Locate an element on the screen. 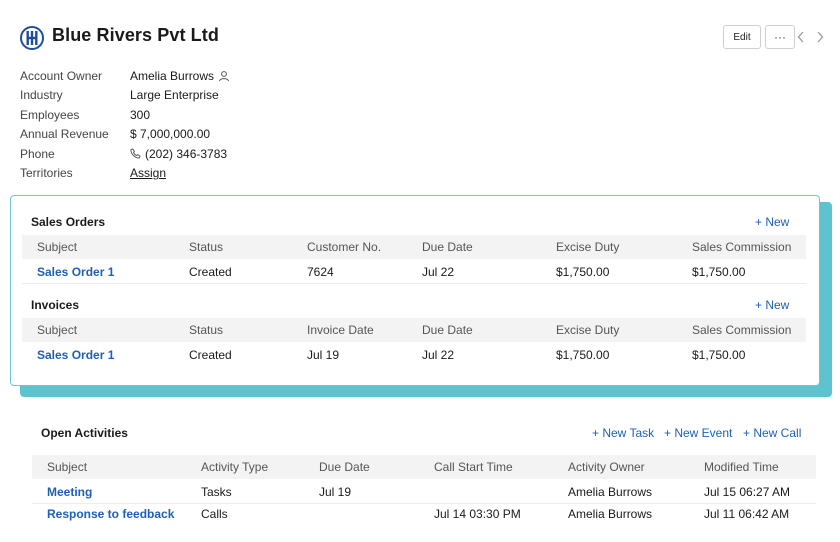 The image size is (840, 542). industry-value: Large Enterprise is located at coordinates (174, 95).